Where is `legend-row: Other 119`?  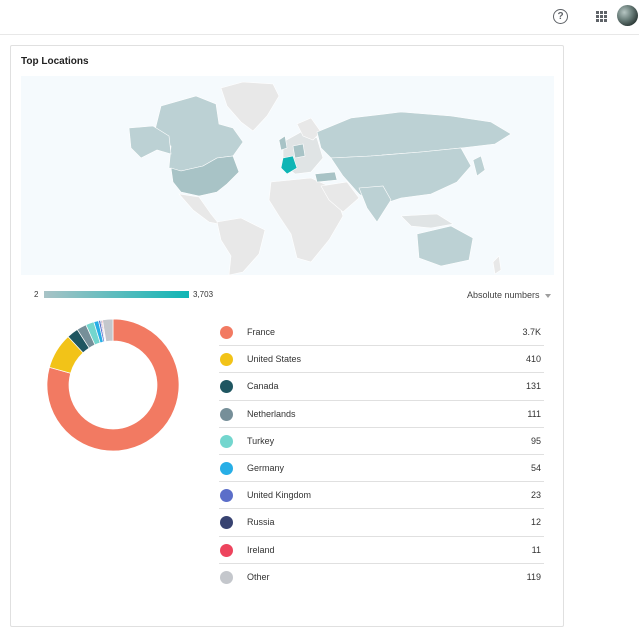 legend-row: Other 119 is located at coordinates (381, 577).